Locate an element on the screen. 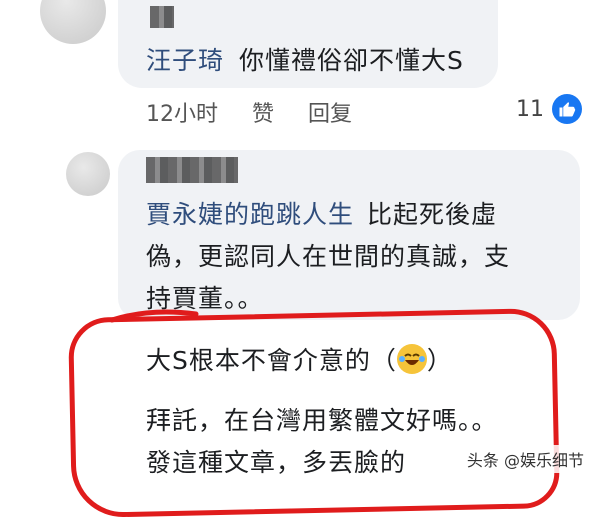 The image size is (600, 518). like-count: 11 is located at coordinates (549, 109).